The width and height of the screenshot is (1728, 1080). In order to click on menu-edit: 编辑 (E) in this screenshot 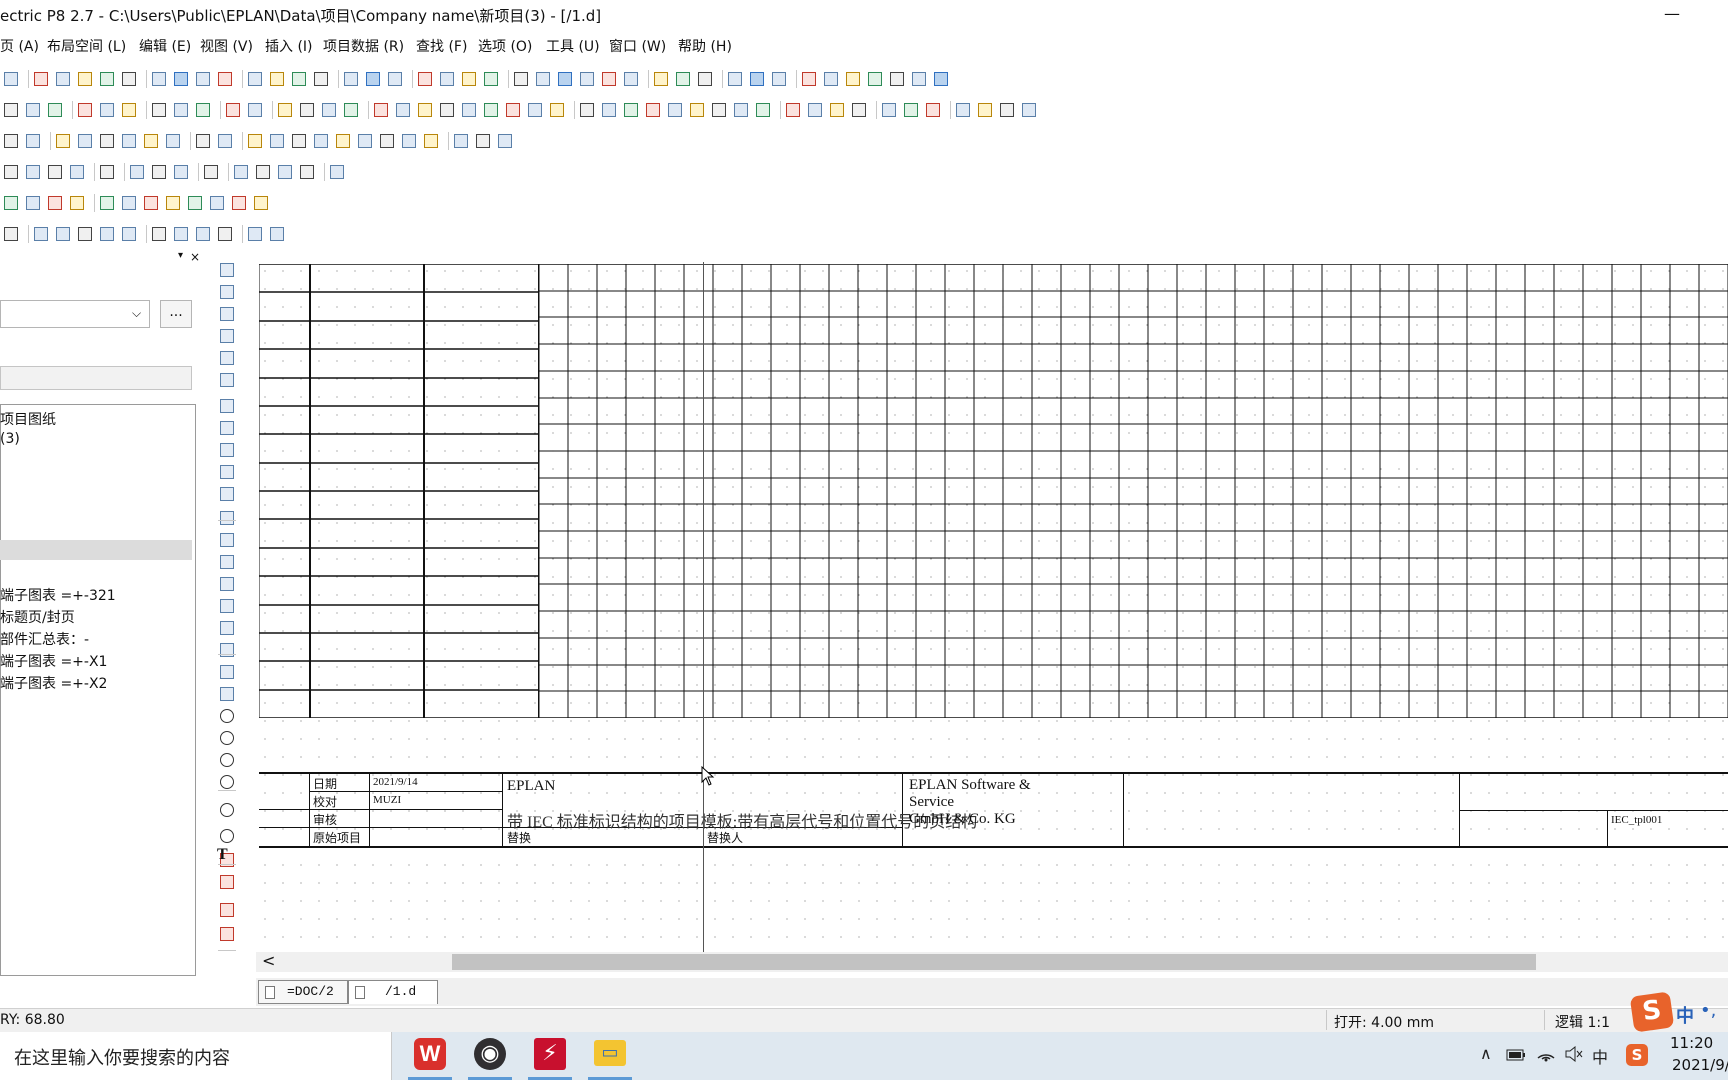, I will do `click(165, 46)`.